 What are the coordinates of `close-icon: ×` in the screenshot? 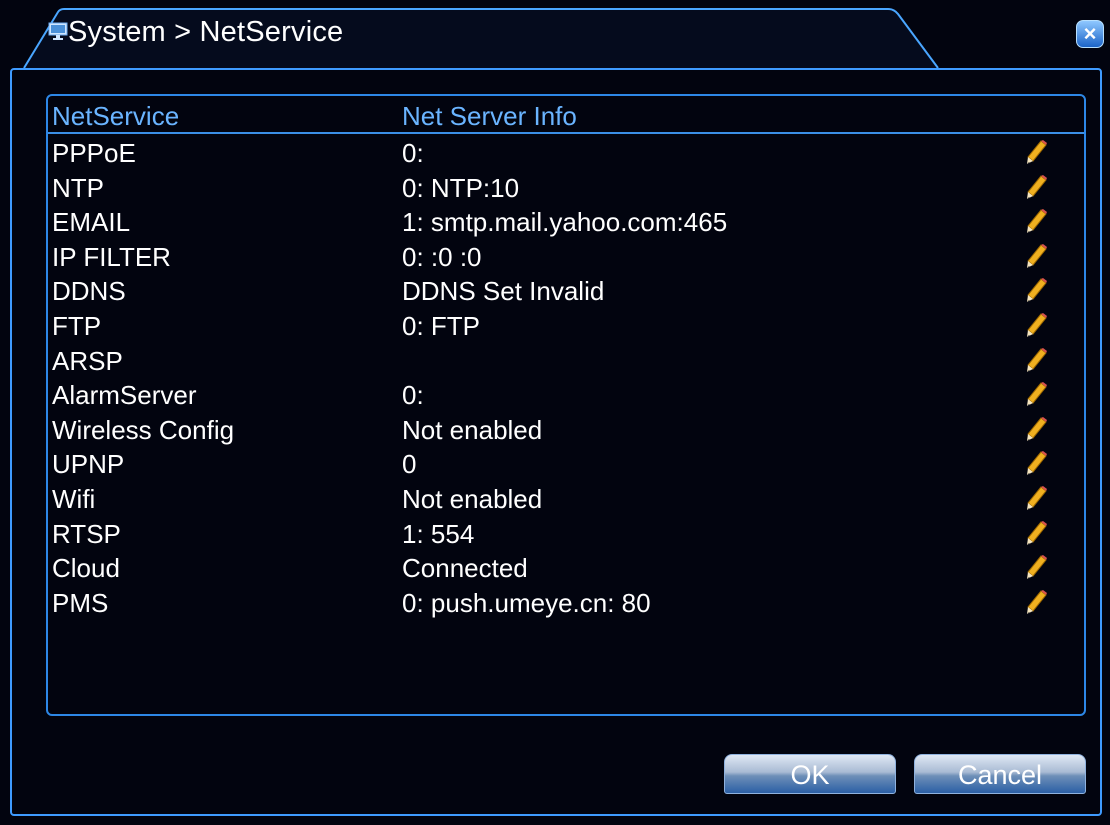 It's located at (1090, 33).